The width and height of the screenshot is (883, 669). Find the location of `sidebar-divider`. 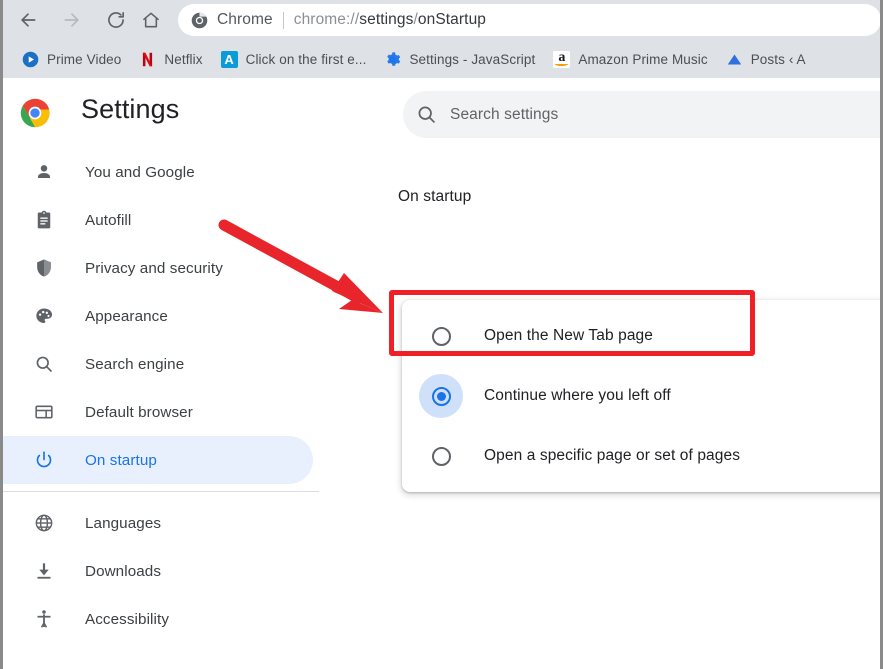

sidebar-divider is located at coordinates (161, 491).